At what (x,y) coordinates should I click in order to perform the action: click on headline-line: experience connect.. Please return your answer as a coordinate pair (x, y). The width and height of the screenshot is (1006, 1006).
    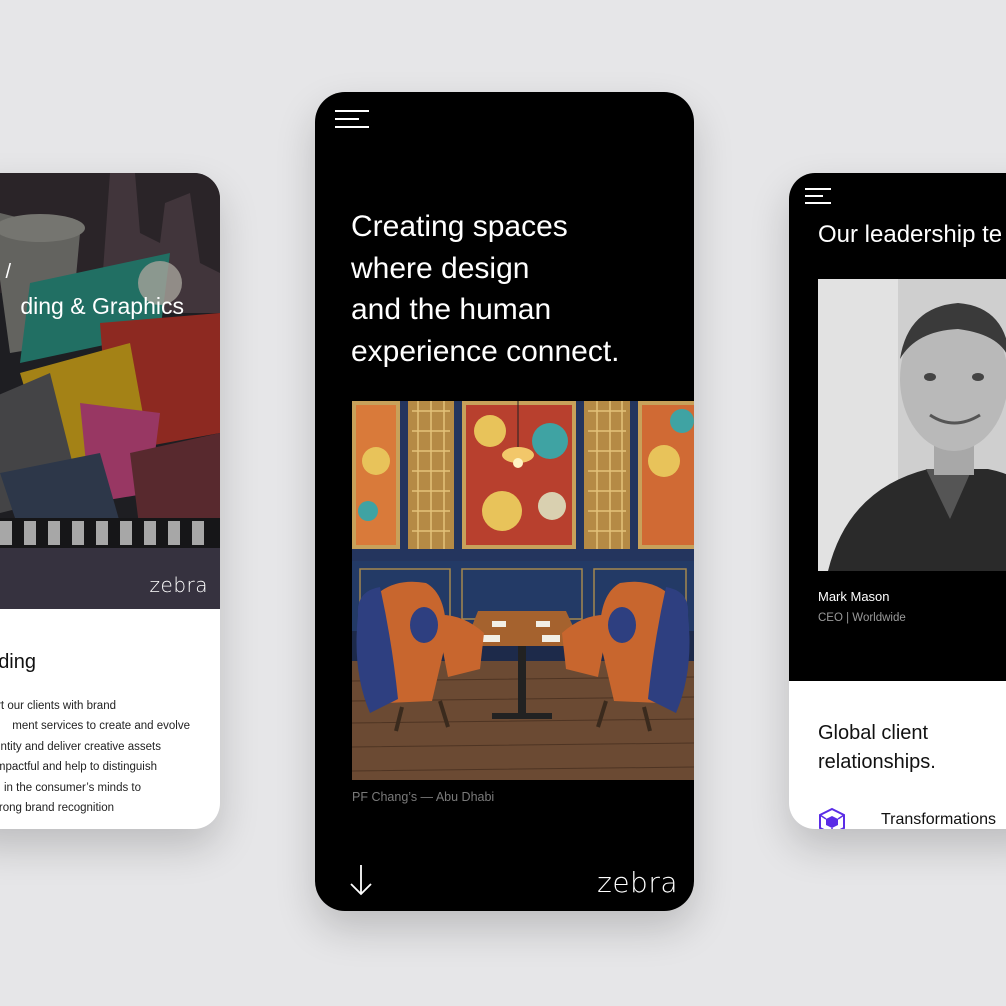
    Looking at the image, I should click on (485, 351).